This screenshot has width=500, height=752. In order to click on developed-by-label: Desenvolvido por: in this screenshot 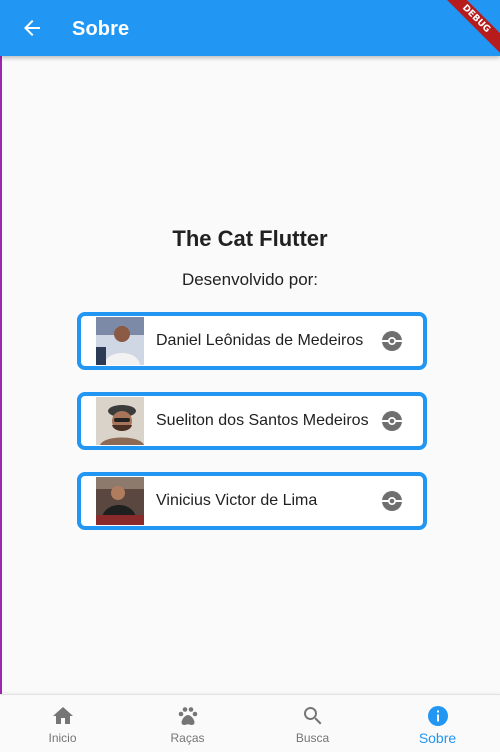, I will do `click(250, 279)`.